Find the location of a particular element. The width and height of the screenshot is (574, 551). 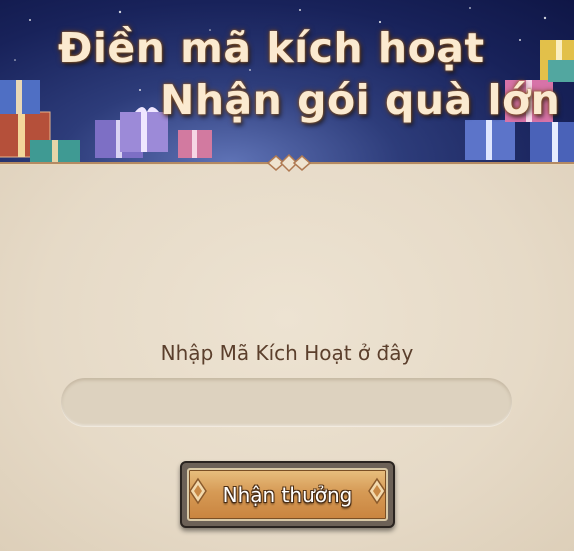

banner-title-line-1: Điền mã kích hoạt is located at coordinates (271, 48).